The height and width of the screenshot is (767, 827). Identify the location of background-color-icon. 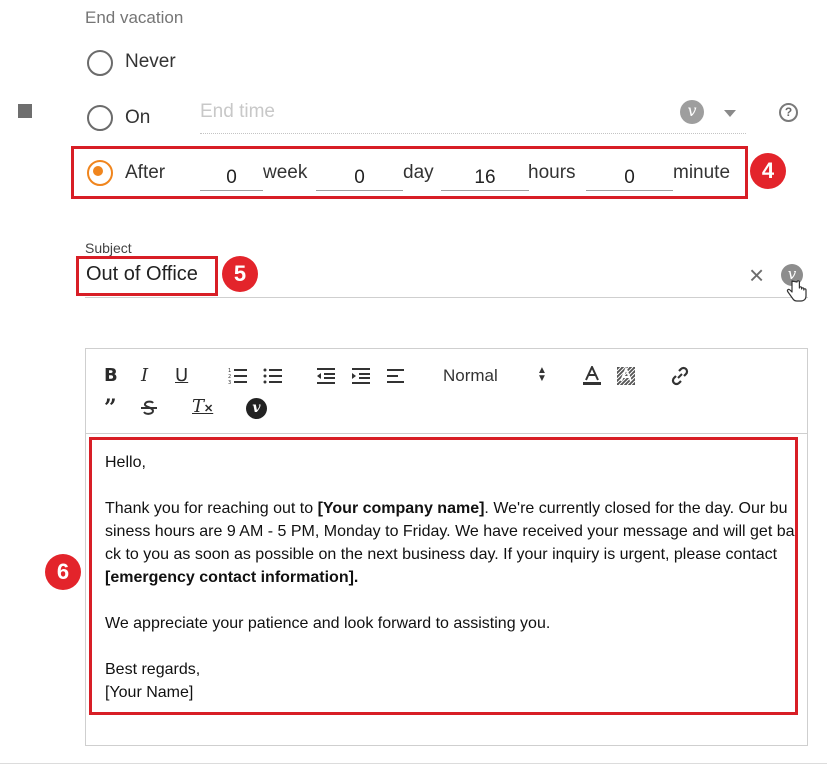
(626, 376).